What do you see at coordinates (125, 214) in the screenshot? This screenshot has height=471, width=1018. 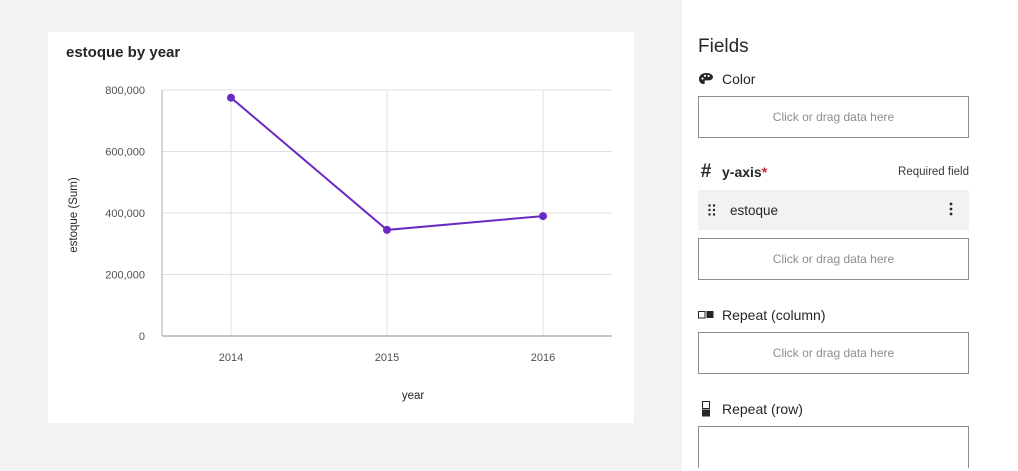 I see `y-tick-label: 400,000` at bounding box center [125, 214].